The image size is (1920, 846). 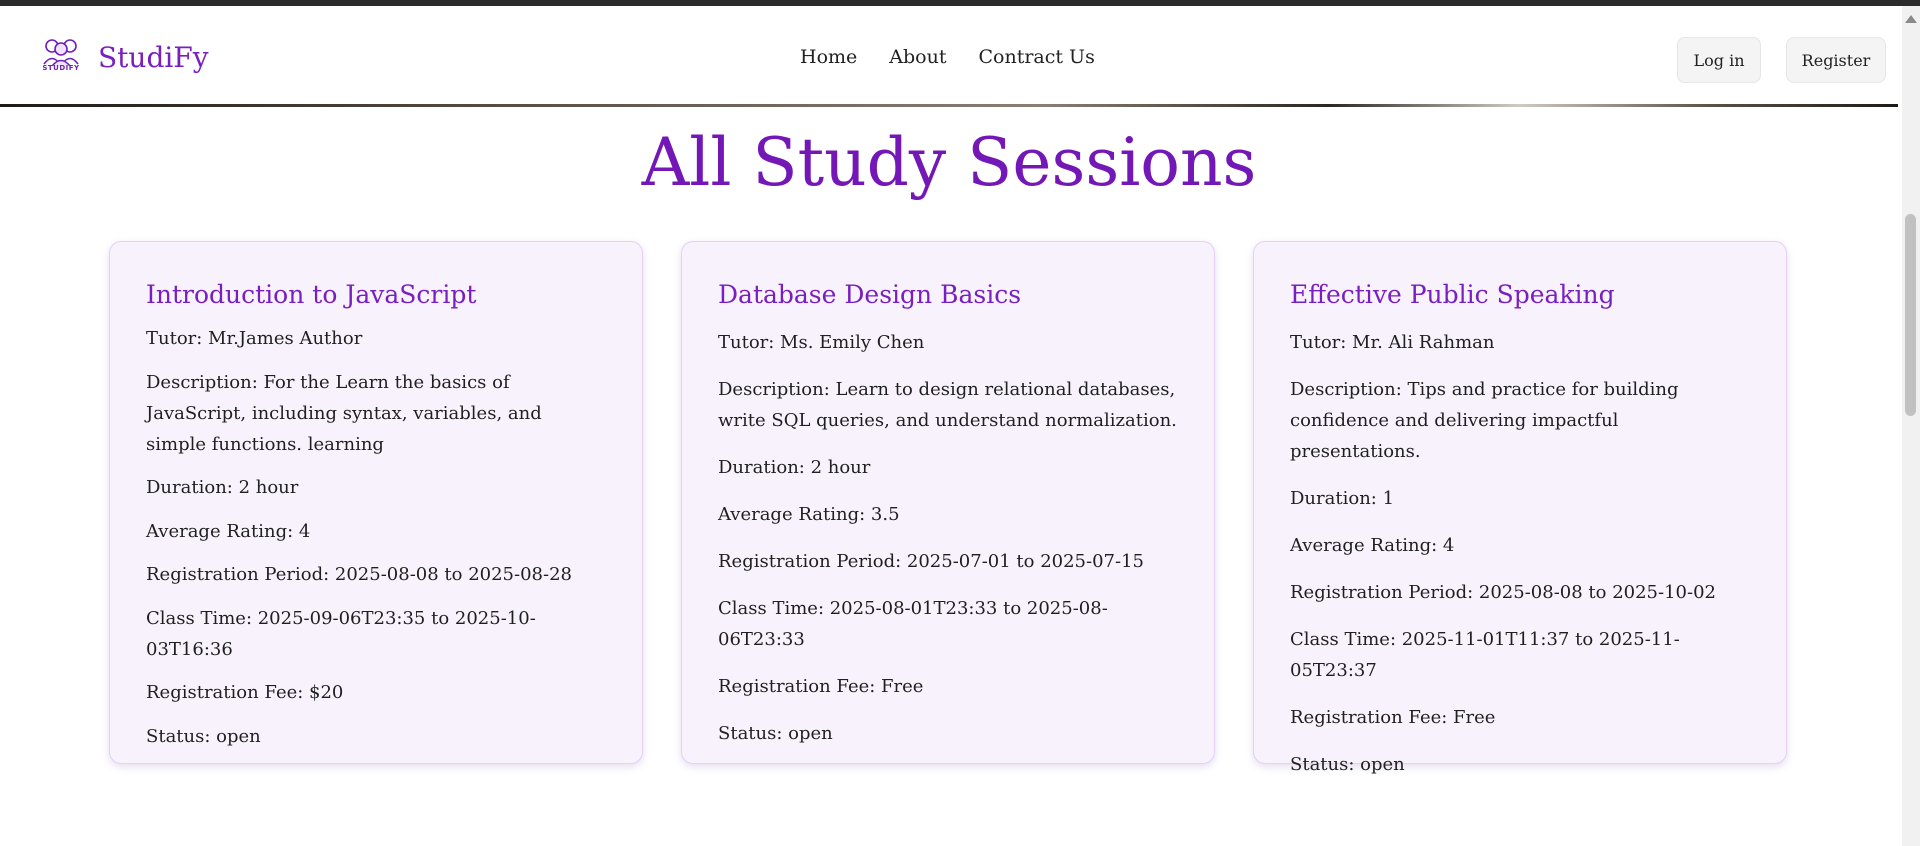 I want to click on register-button: Register, so click(x=1836, y=60).